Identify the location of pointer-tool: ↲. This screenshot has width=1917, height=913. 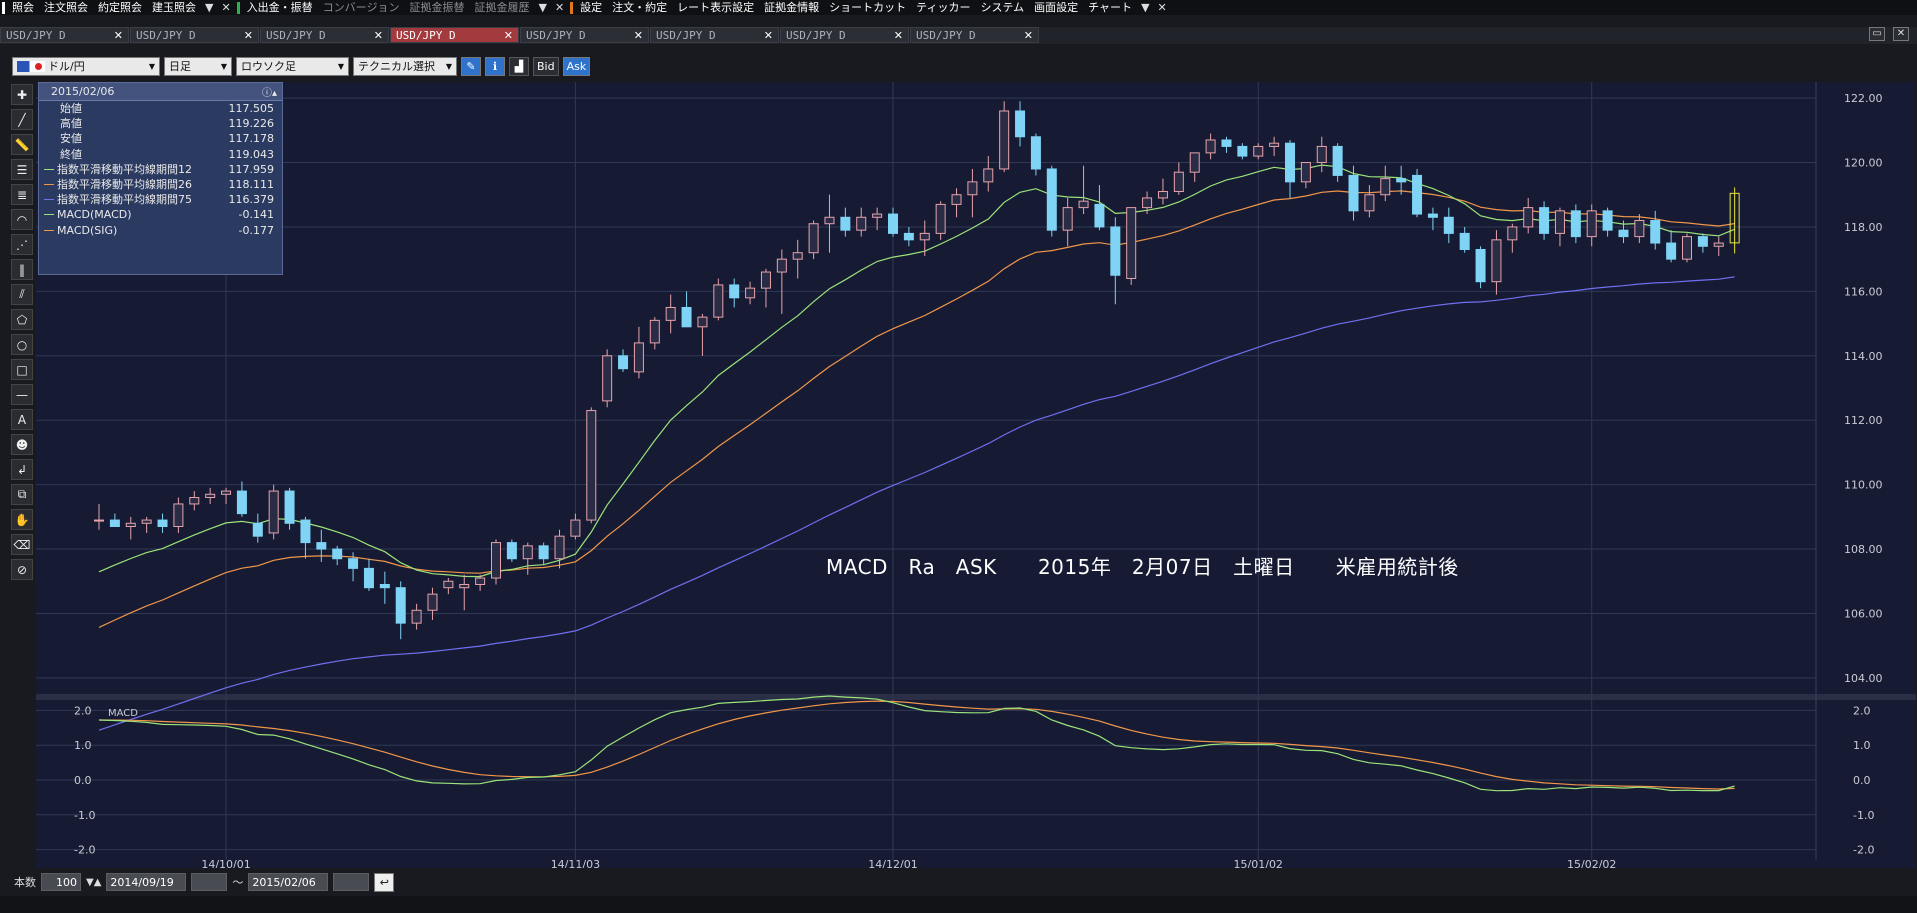
(22, 469).